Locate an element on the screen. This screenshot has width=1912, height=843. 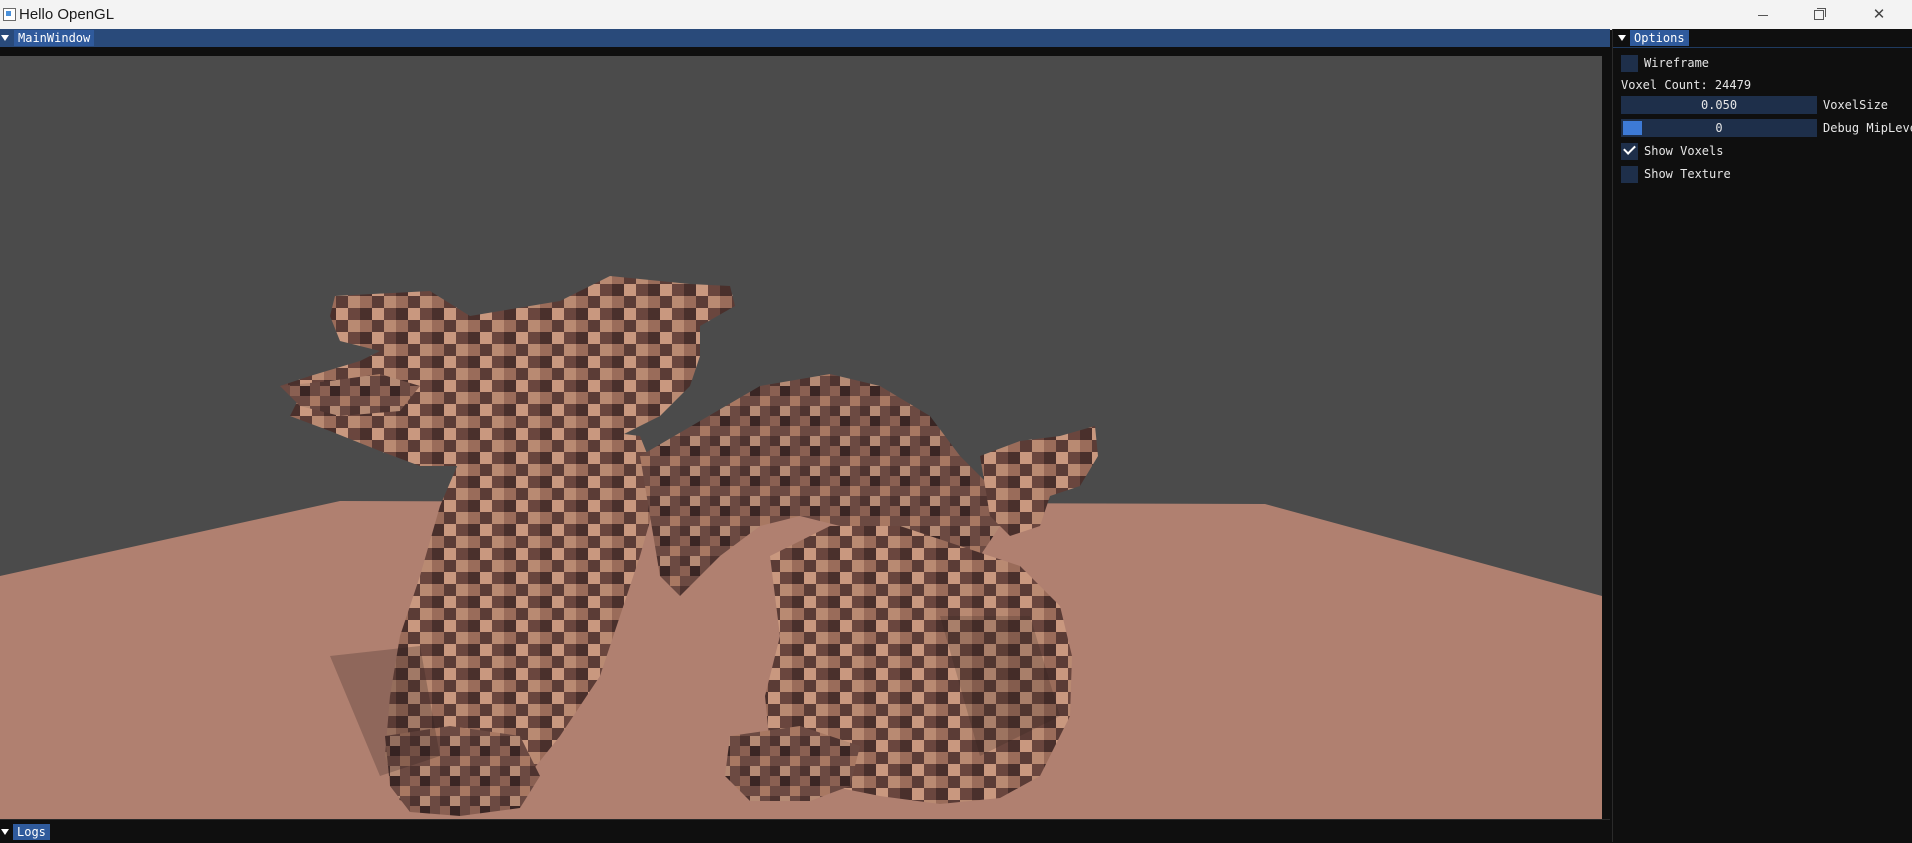
show-texture-checkbox is located at coordinates (1629, 174).